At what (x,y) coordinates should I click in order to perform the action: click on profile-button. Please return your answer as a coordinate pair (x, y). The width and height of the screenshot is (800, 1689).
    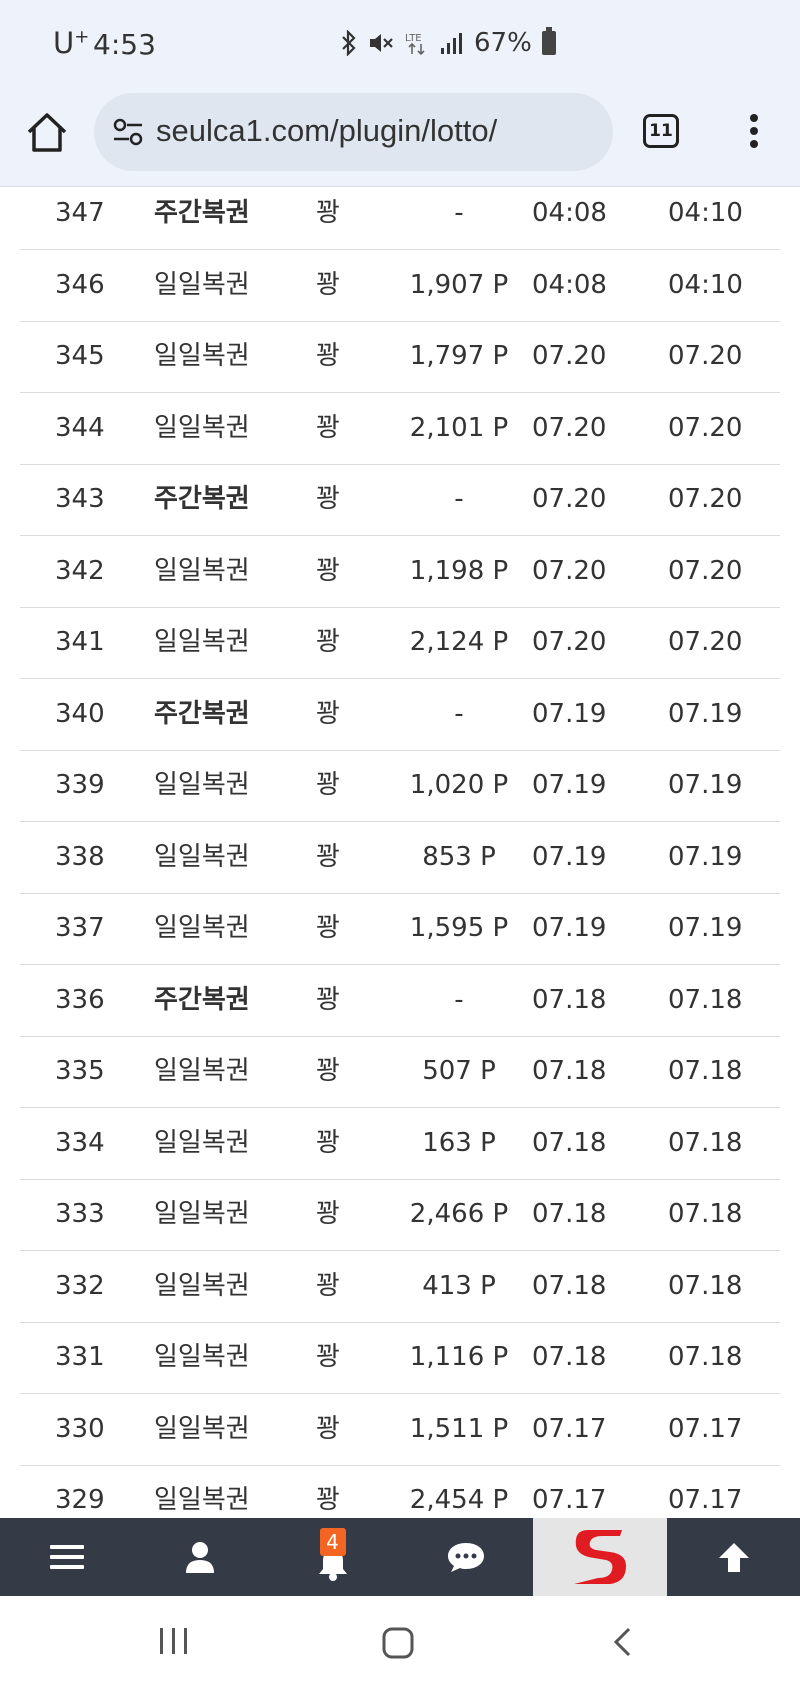
    Looking at the image, I should click on (199, 1557).